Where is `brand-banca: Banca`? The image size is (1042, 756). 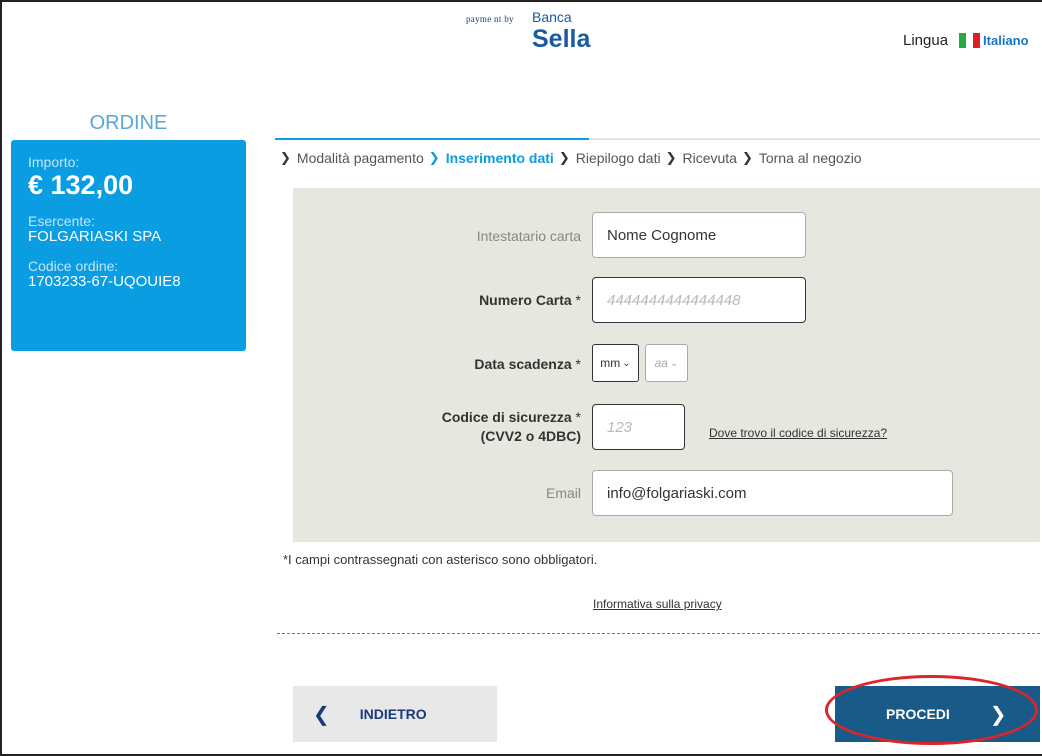
brand-banca: Banca is located at coordinates (552, 17).